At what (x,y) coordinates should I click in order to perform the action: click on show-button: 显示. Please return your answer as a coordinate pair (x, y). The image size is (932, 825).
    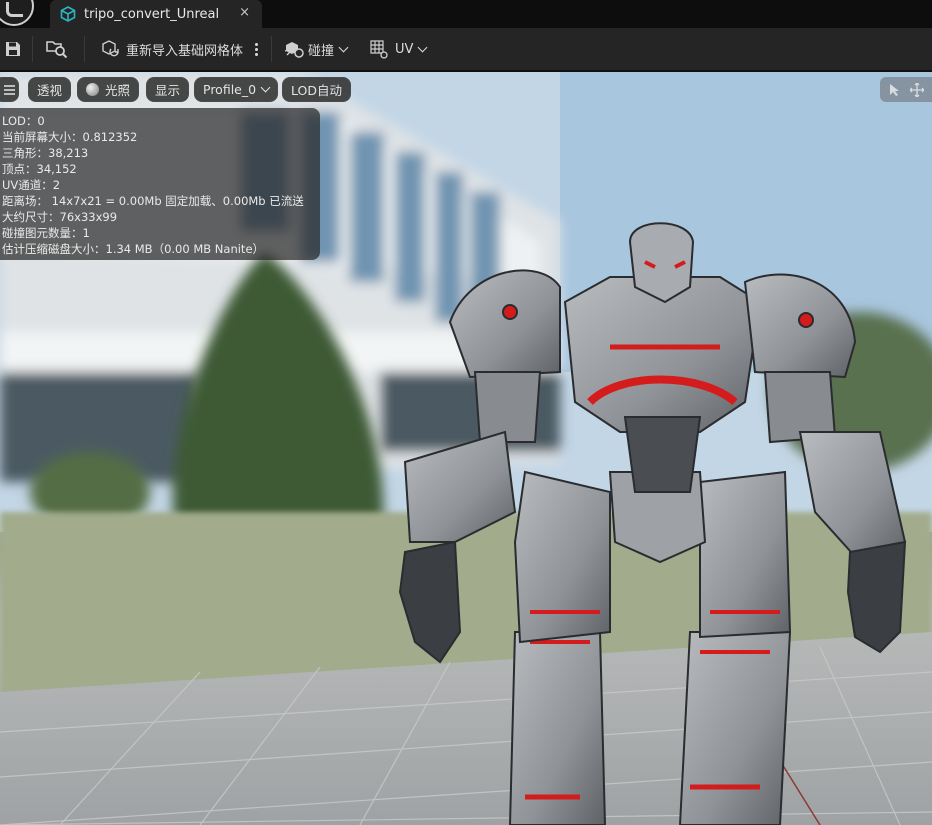
    Looking at the image, I should click on (168, 89).